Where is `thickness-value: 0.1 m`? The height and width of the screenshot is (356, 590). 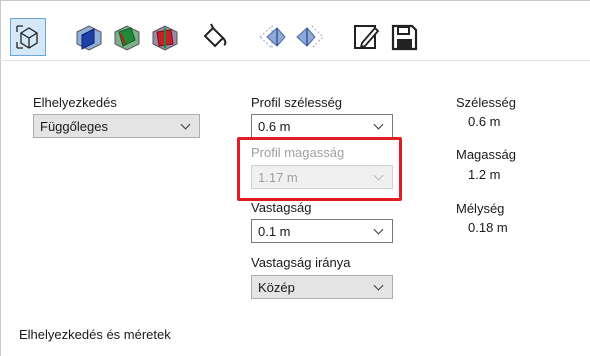
thickness-value: 0.1 m is located at coordinates (274, 231).